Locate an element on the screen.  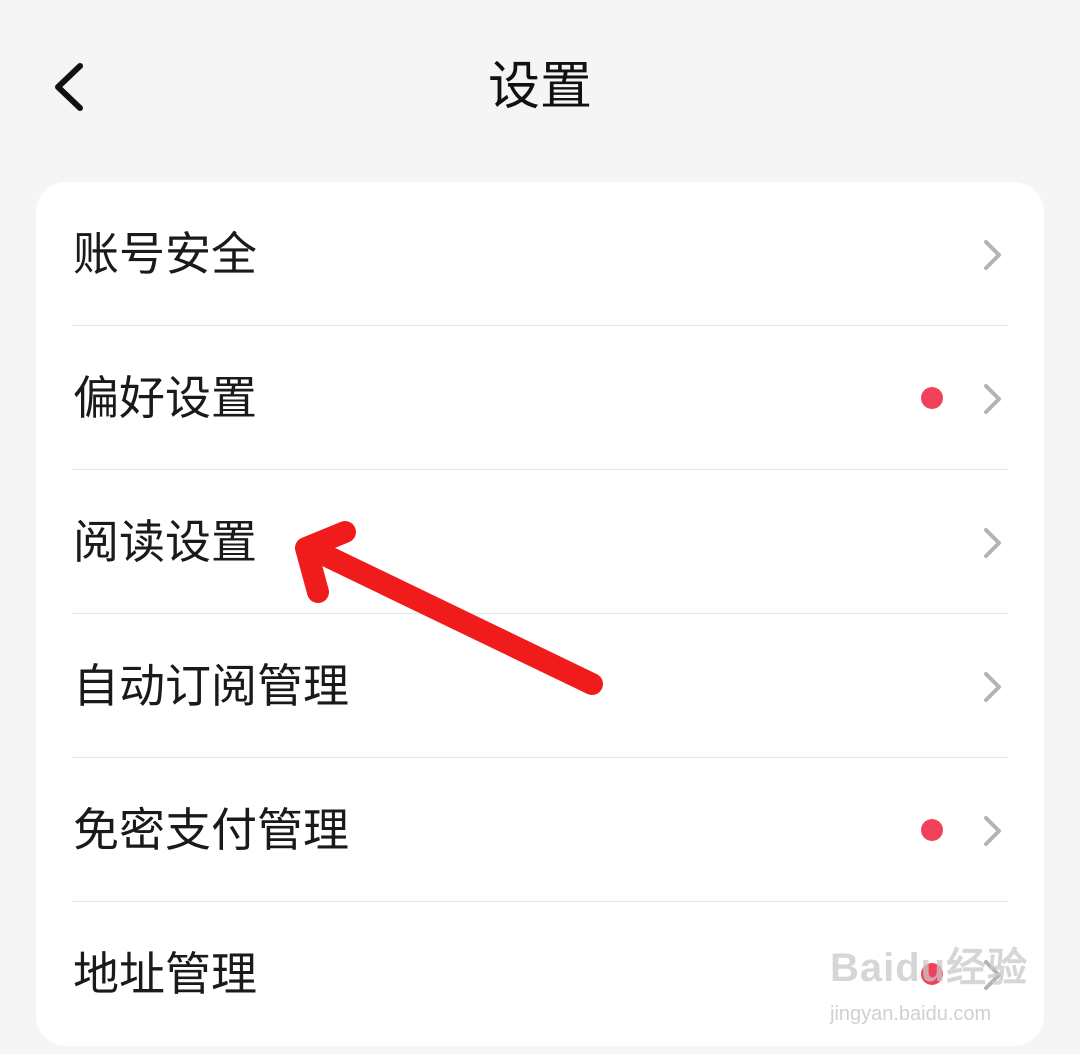
page-title: 设置 is located at coordinates (539, 87).